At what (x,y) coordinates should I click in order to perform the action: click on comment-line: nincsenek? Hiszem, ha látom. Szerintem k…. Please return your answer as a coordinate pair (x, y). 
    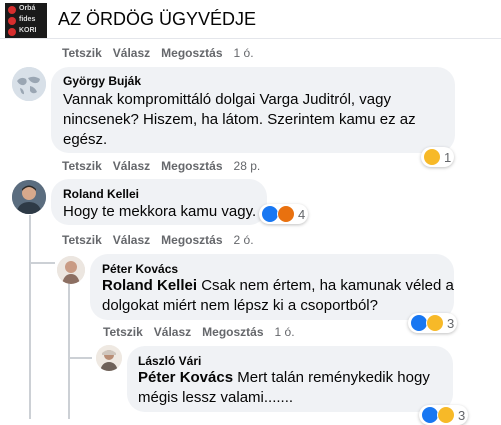
    Looking at the image, I should click on (239, 119).